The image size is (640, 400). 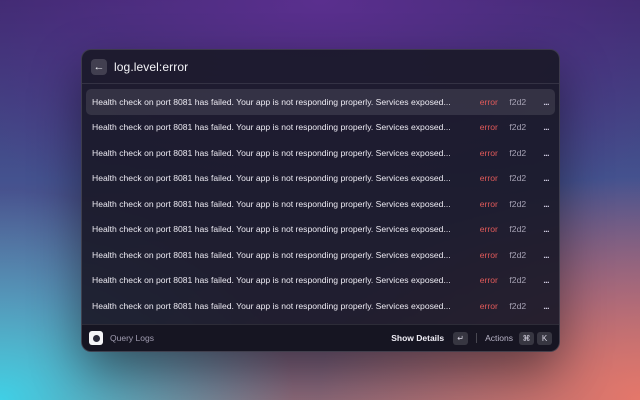 What do you see at coordinates (544, 338) in the screenshot?
I see `k-key-hint: K` at bounding box center [544, 338].